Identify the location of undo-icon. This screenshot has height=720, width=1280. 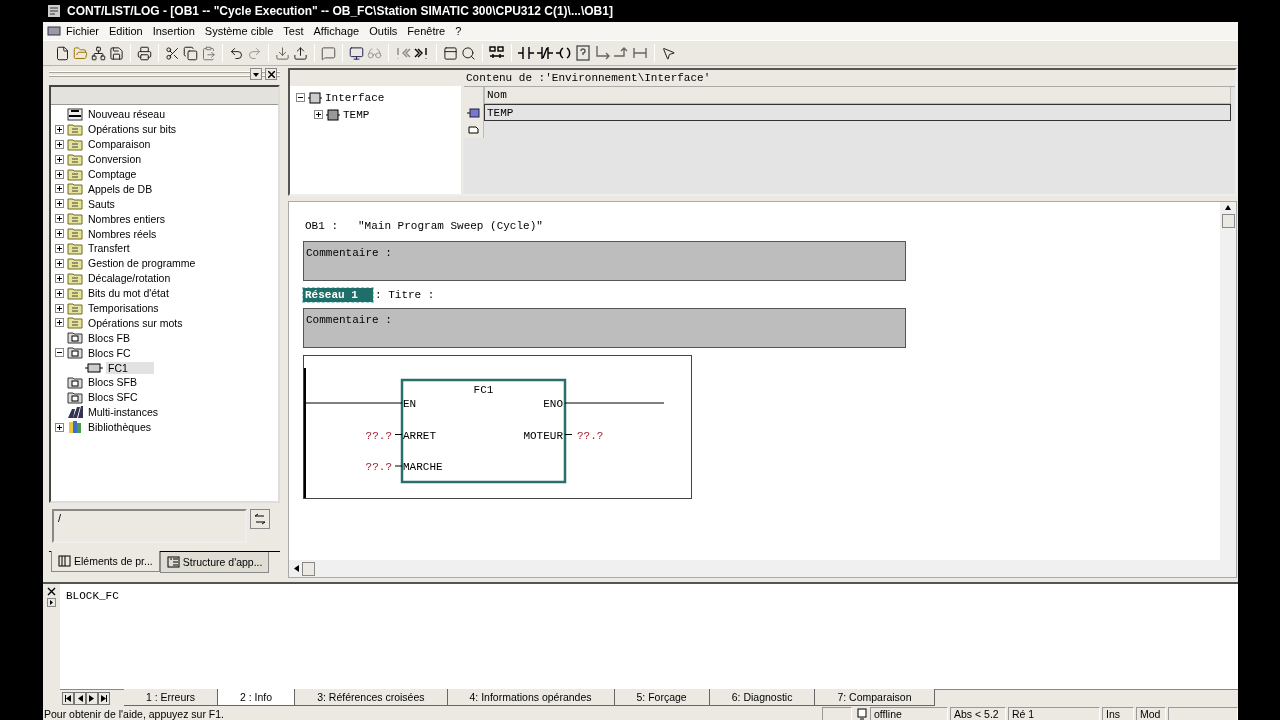
(236, 53).